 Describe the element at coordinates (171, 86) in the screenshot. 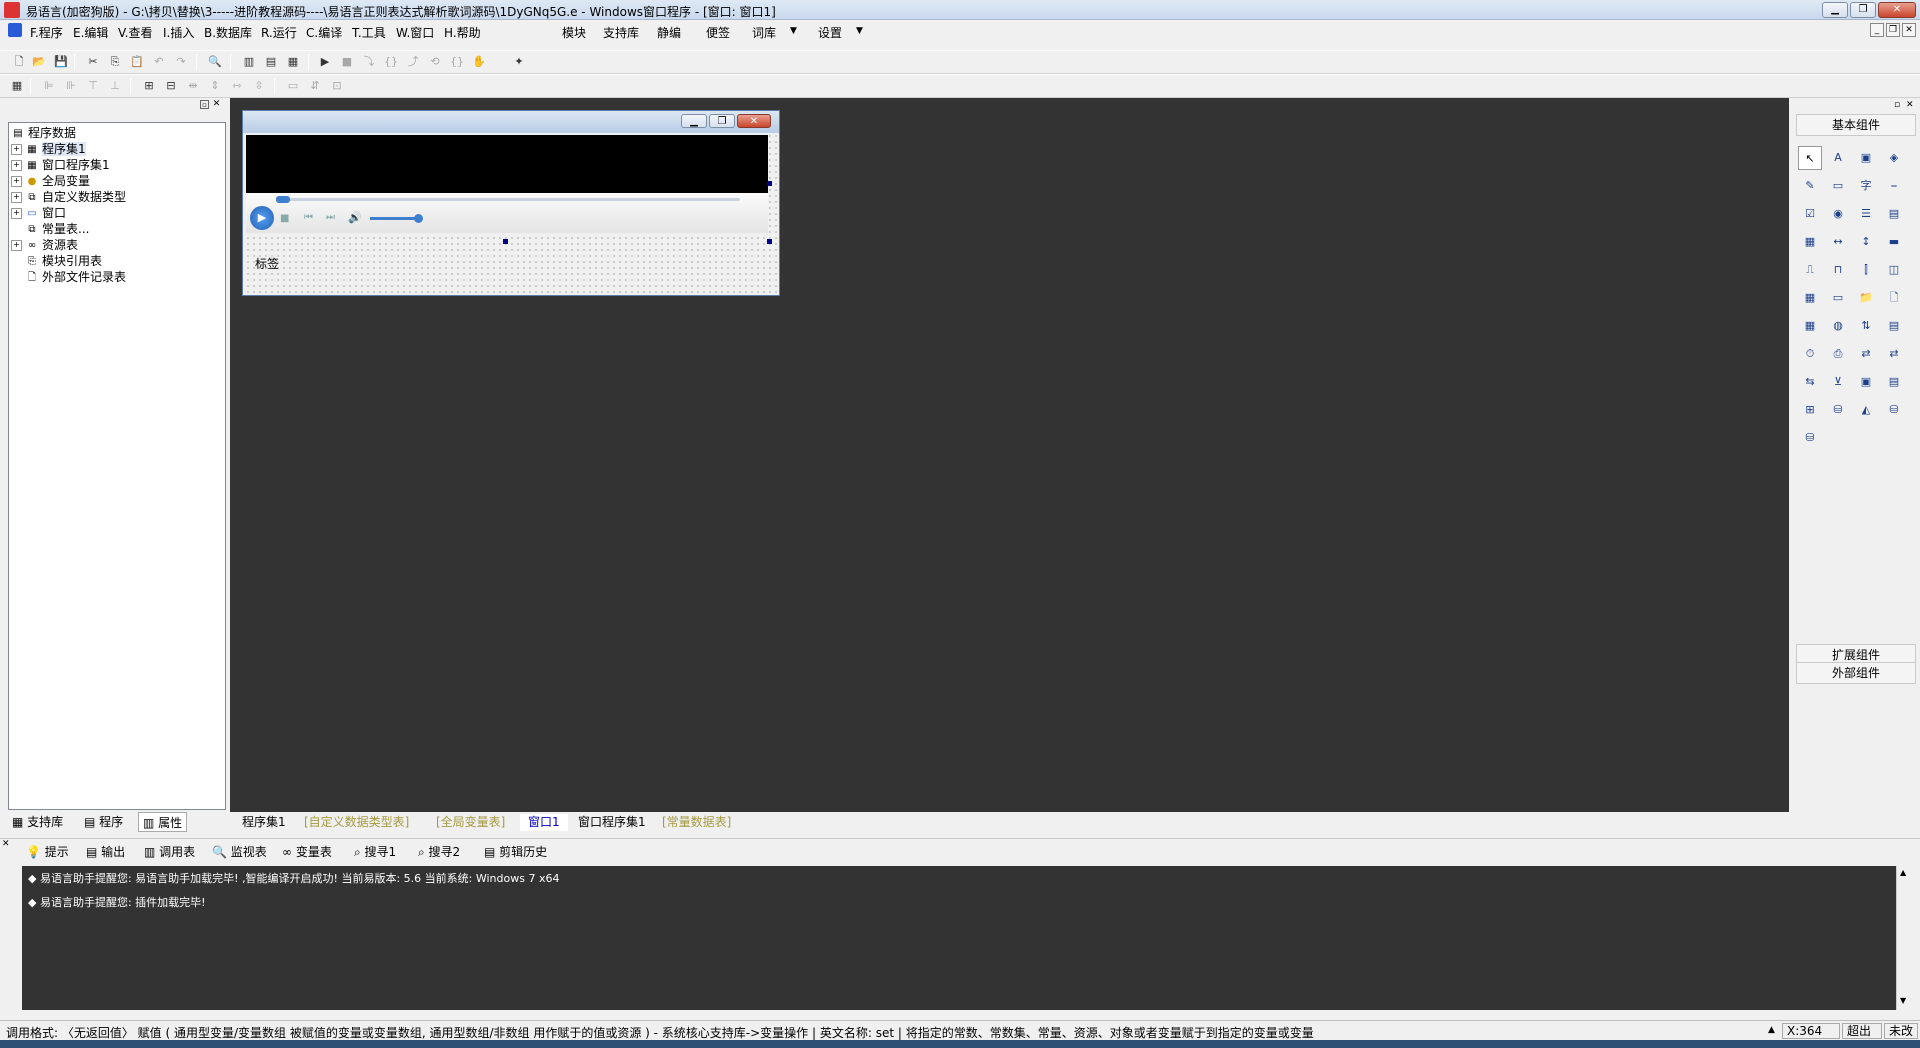

I see `center-vertical-icon: ⊟` at that location.